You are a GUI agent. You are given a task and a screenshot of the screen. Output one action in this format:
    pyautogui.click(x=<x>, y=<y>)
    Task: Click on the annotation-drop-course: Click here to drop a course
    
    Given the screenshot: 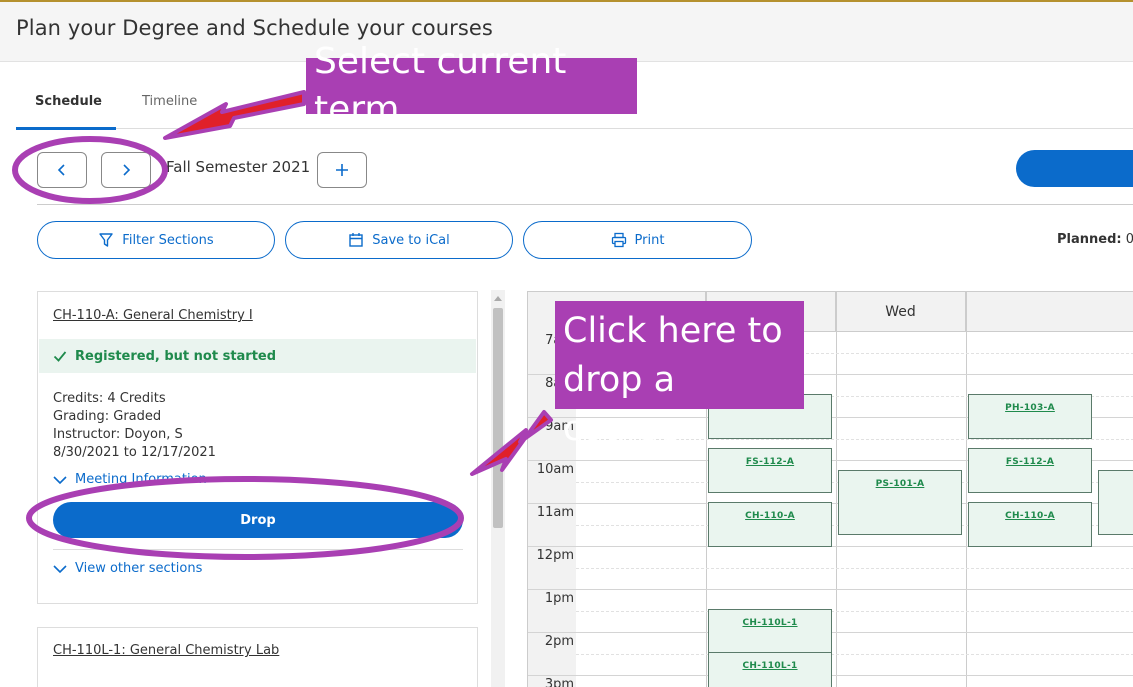 What is the action you would take?
    pyautogui.click(x=679, y=375)
    